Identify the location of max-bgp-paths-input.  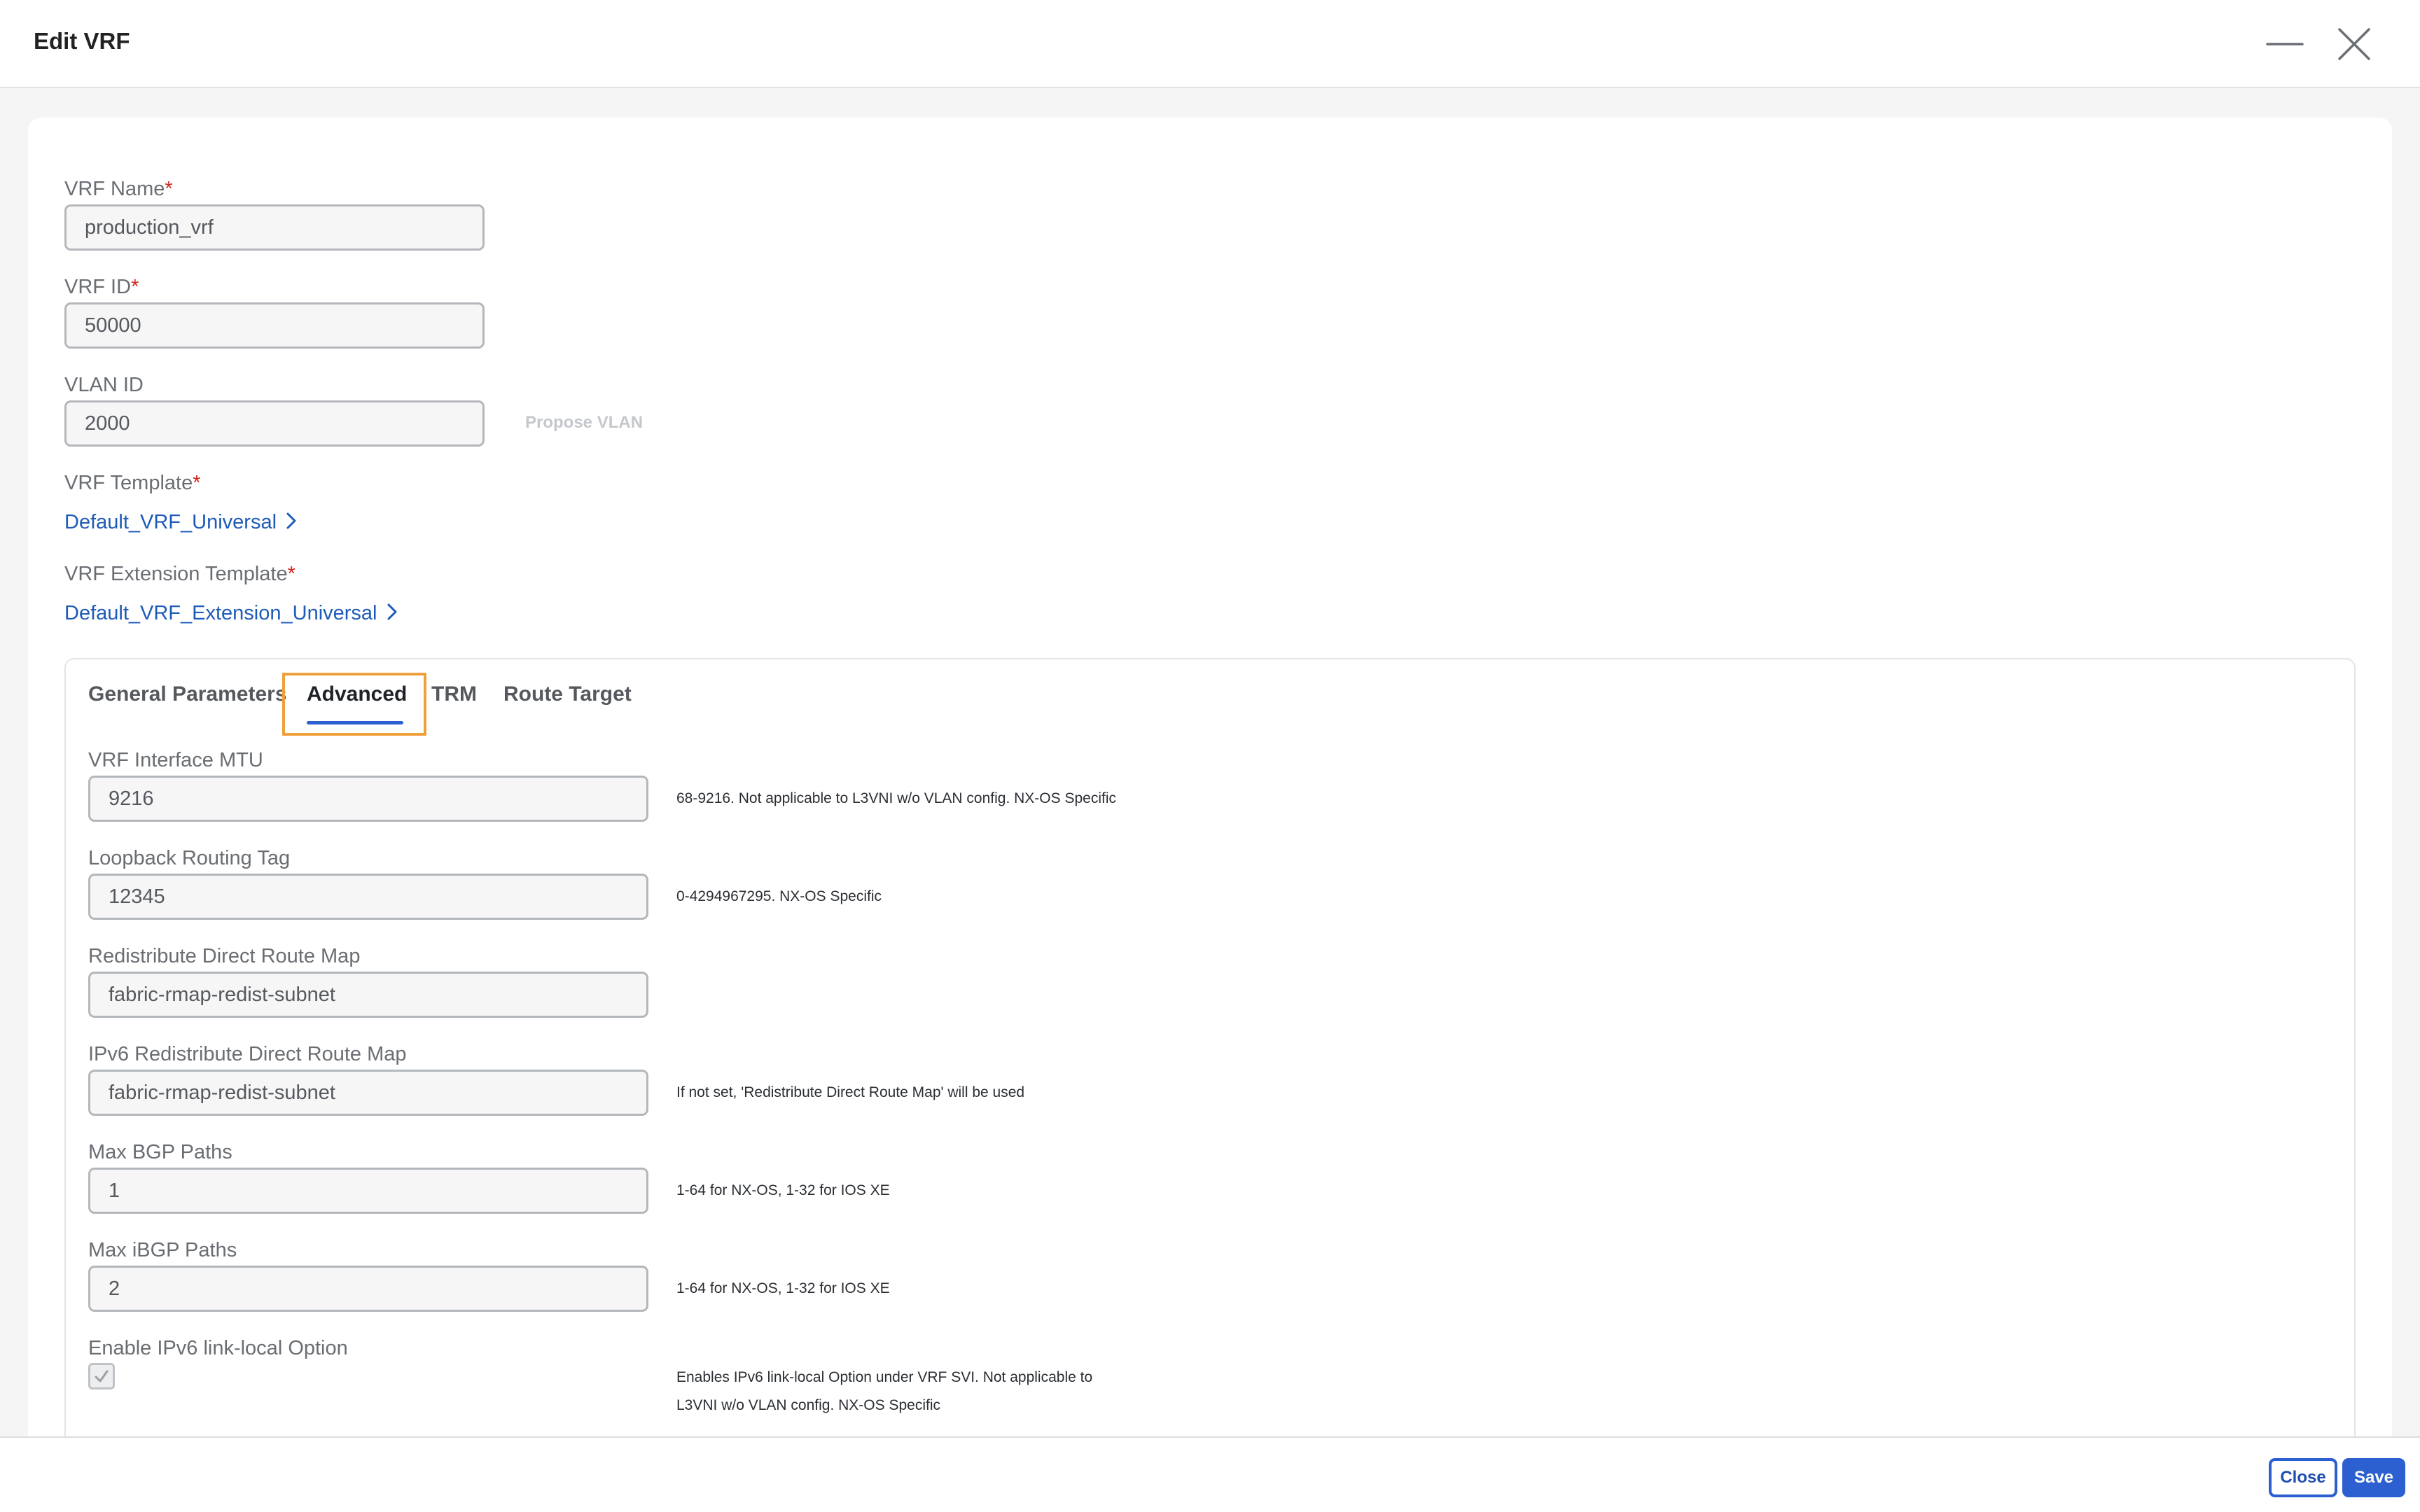
(368, 1191).